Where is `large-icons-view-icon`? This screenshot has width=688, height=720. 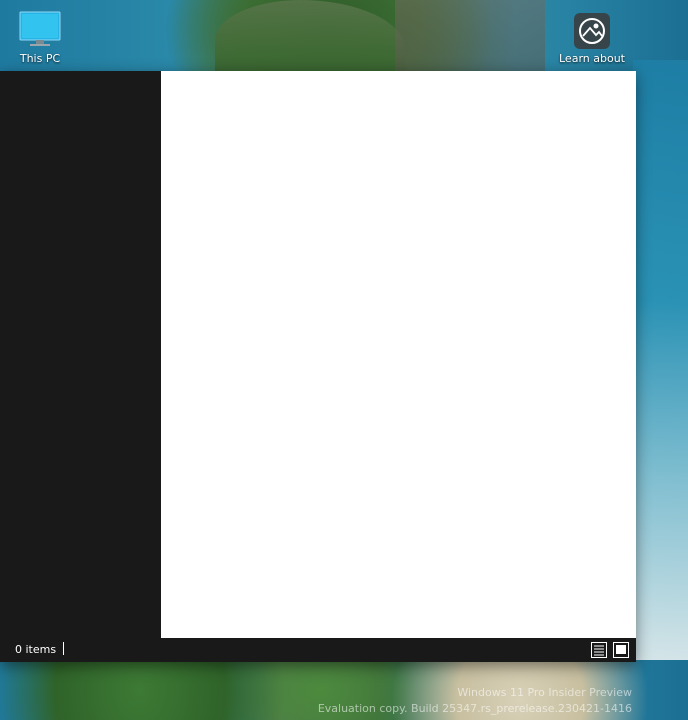 large-icons-view-icon is located at coordinates (621, 650).